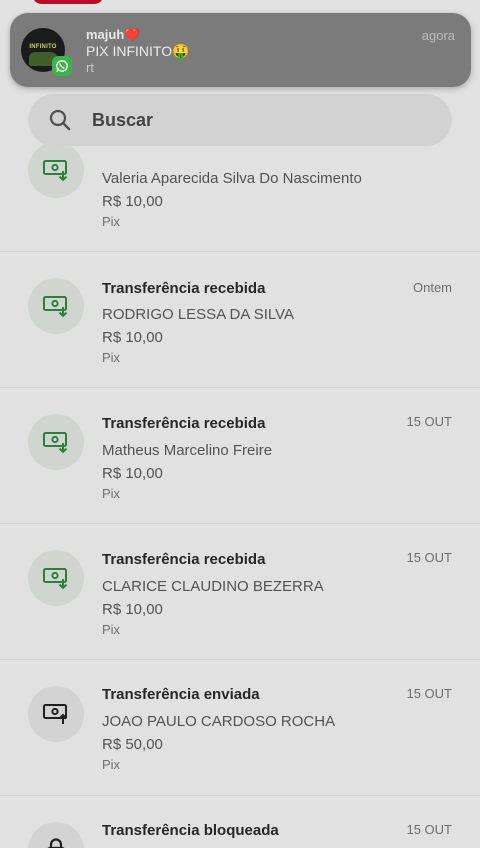  What do you see at coordinates (132, 744) in the screenshot?
I see `transaction-amount: R$ 50,00` at bounding box center [132, 744].